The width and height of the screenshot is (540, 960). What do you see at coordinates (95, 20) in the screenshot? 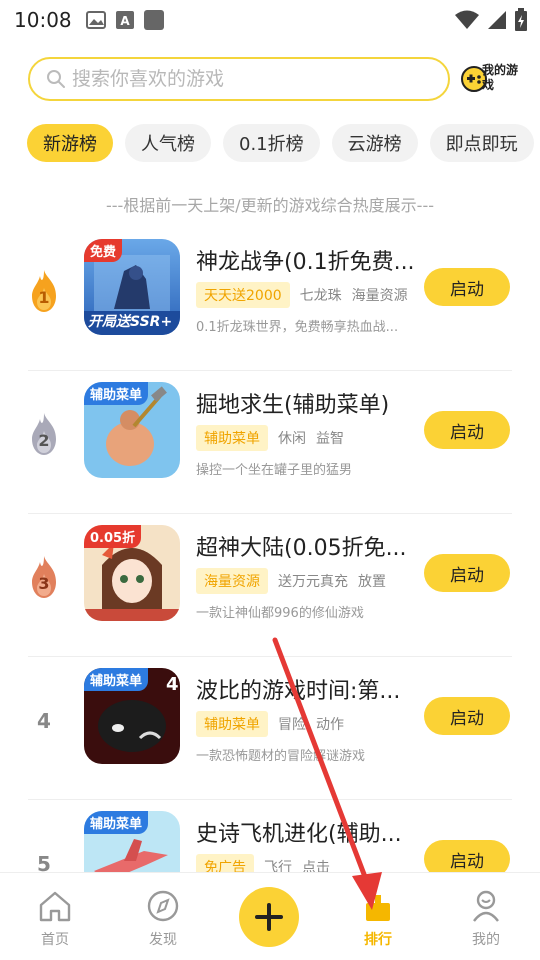
I see `gallery-icon` at bounding box center [95, 20].